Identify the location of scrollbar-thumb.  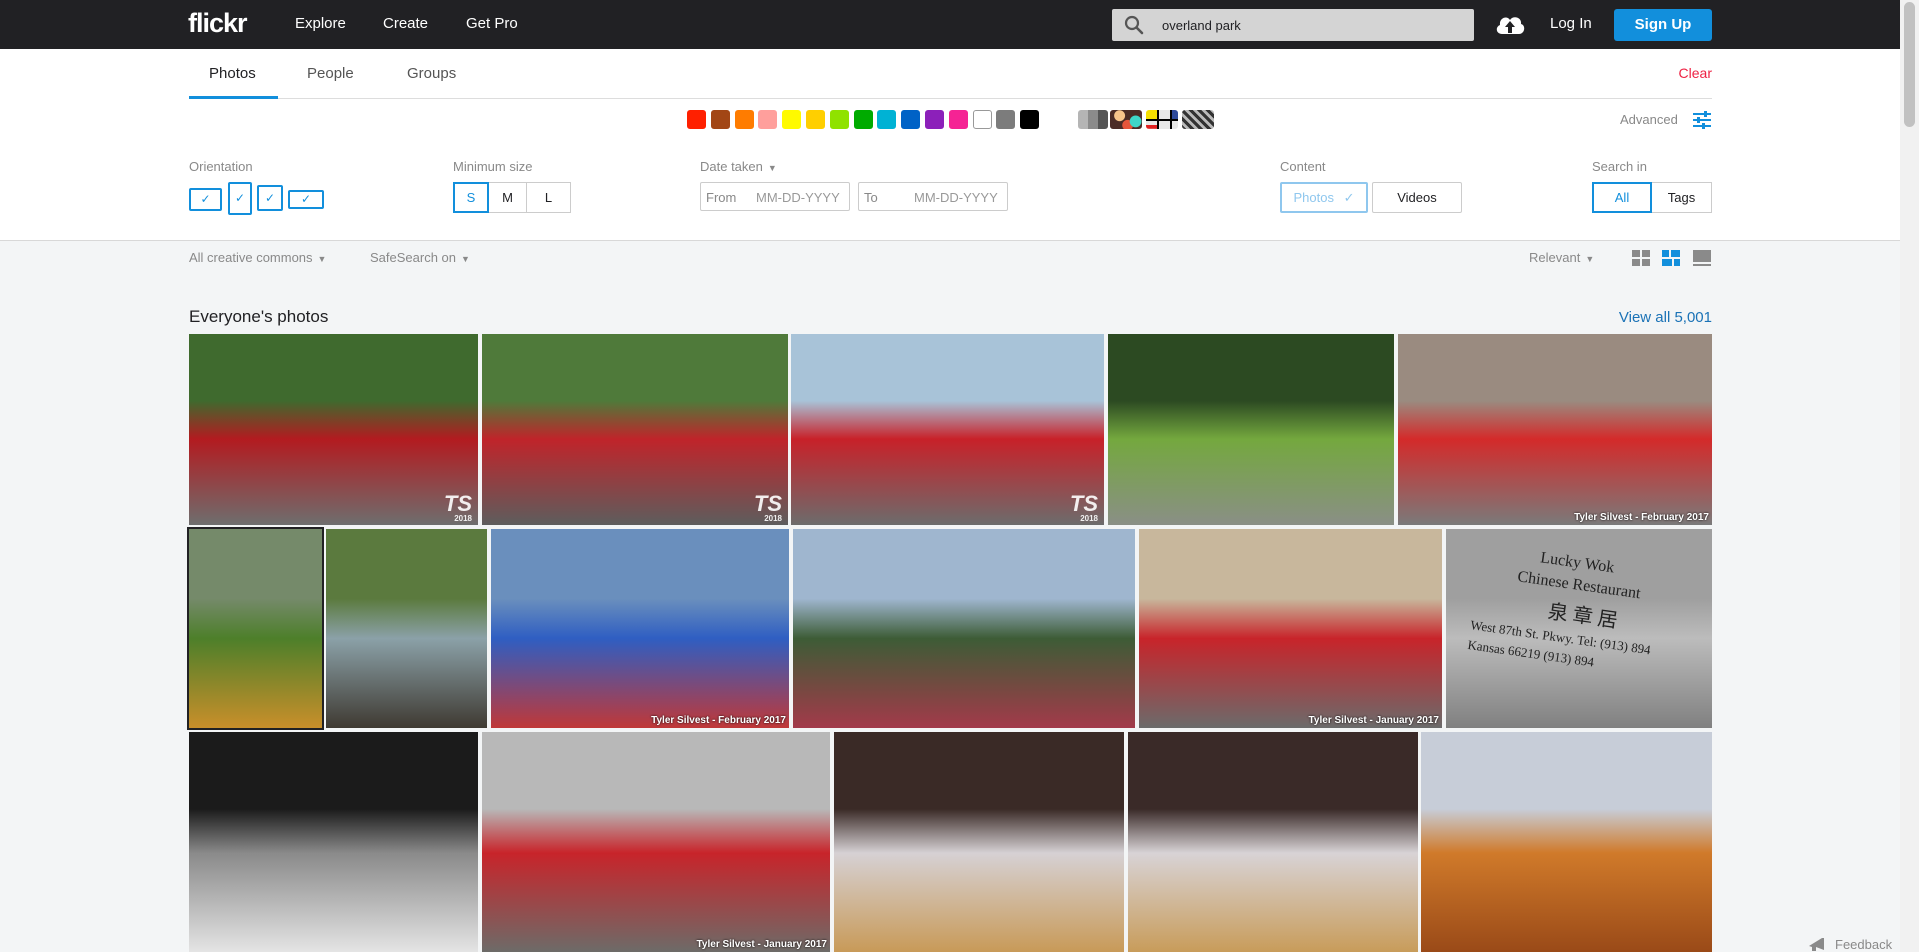
(1909, 64).